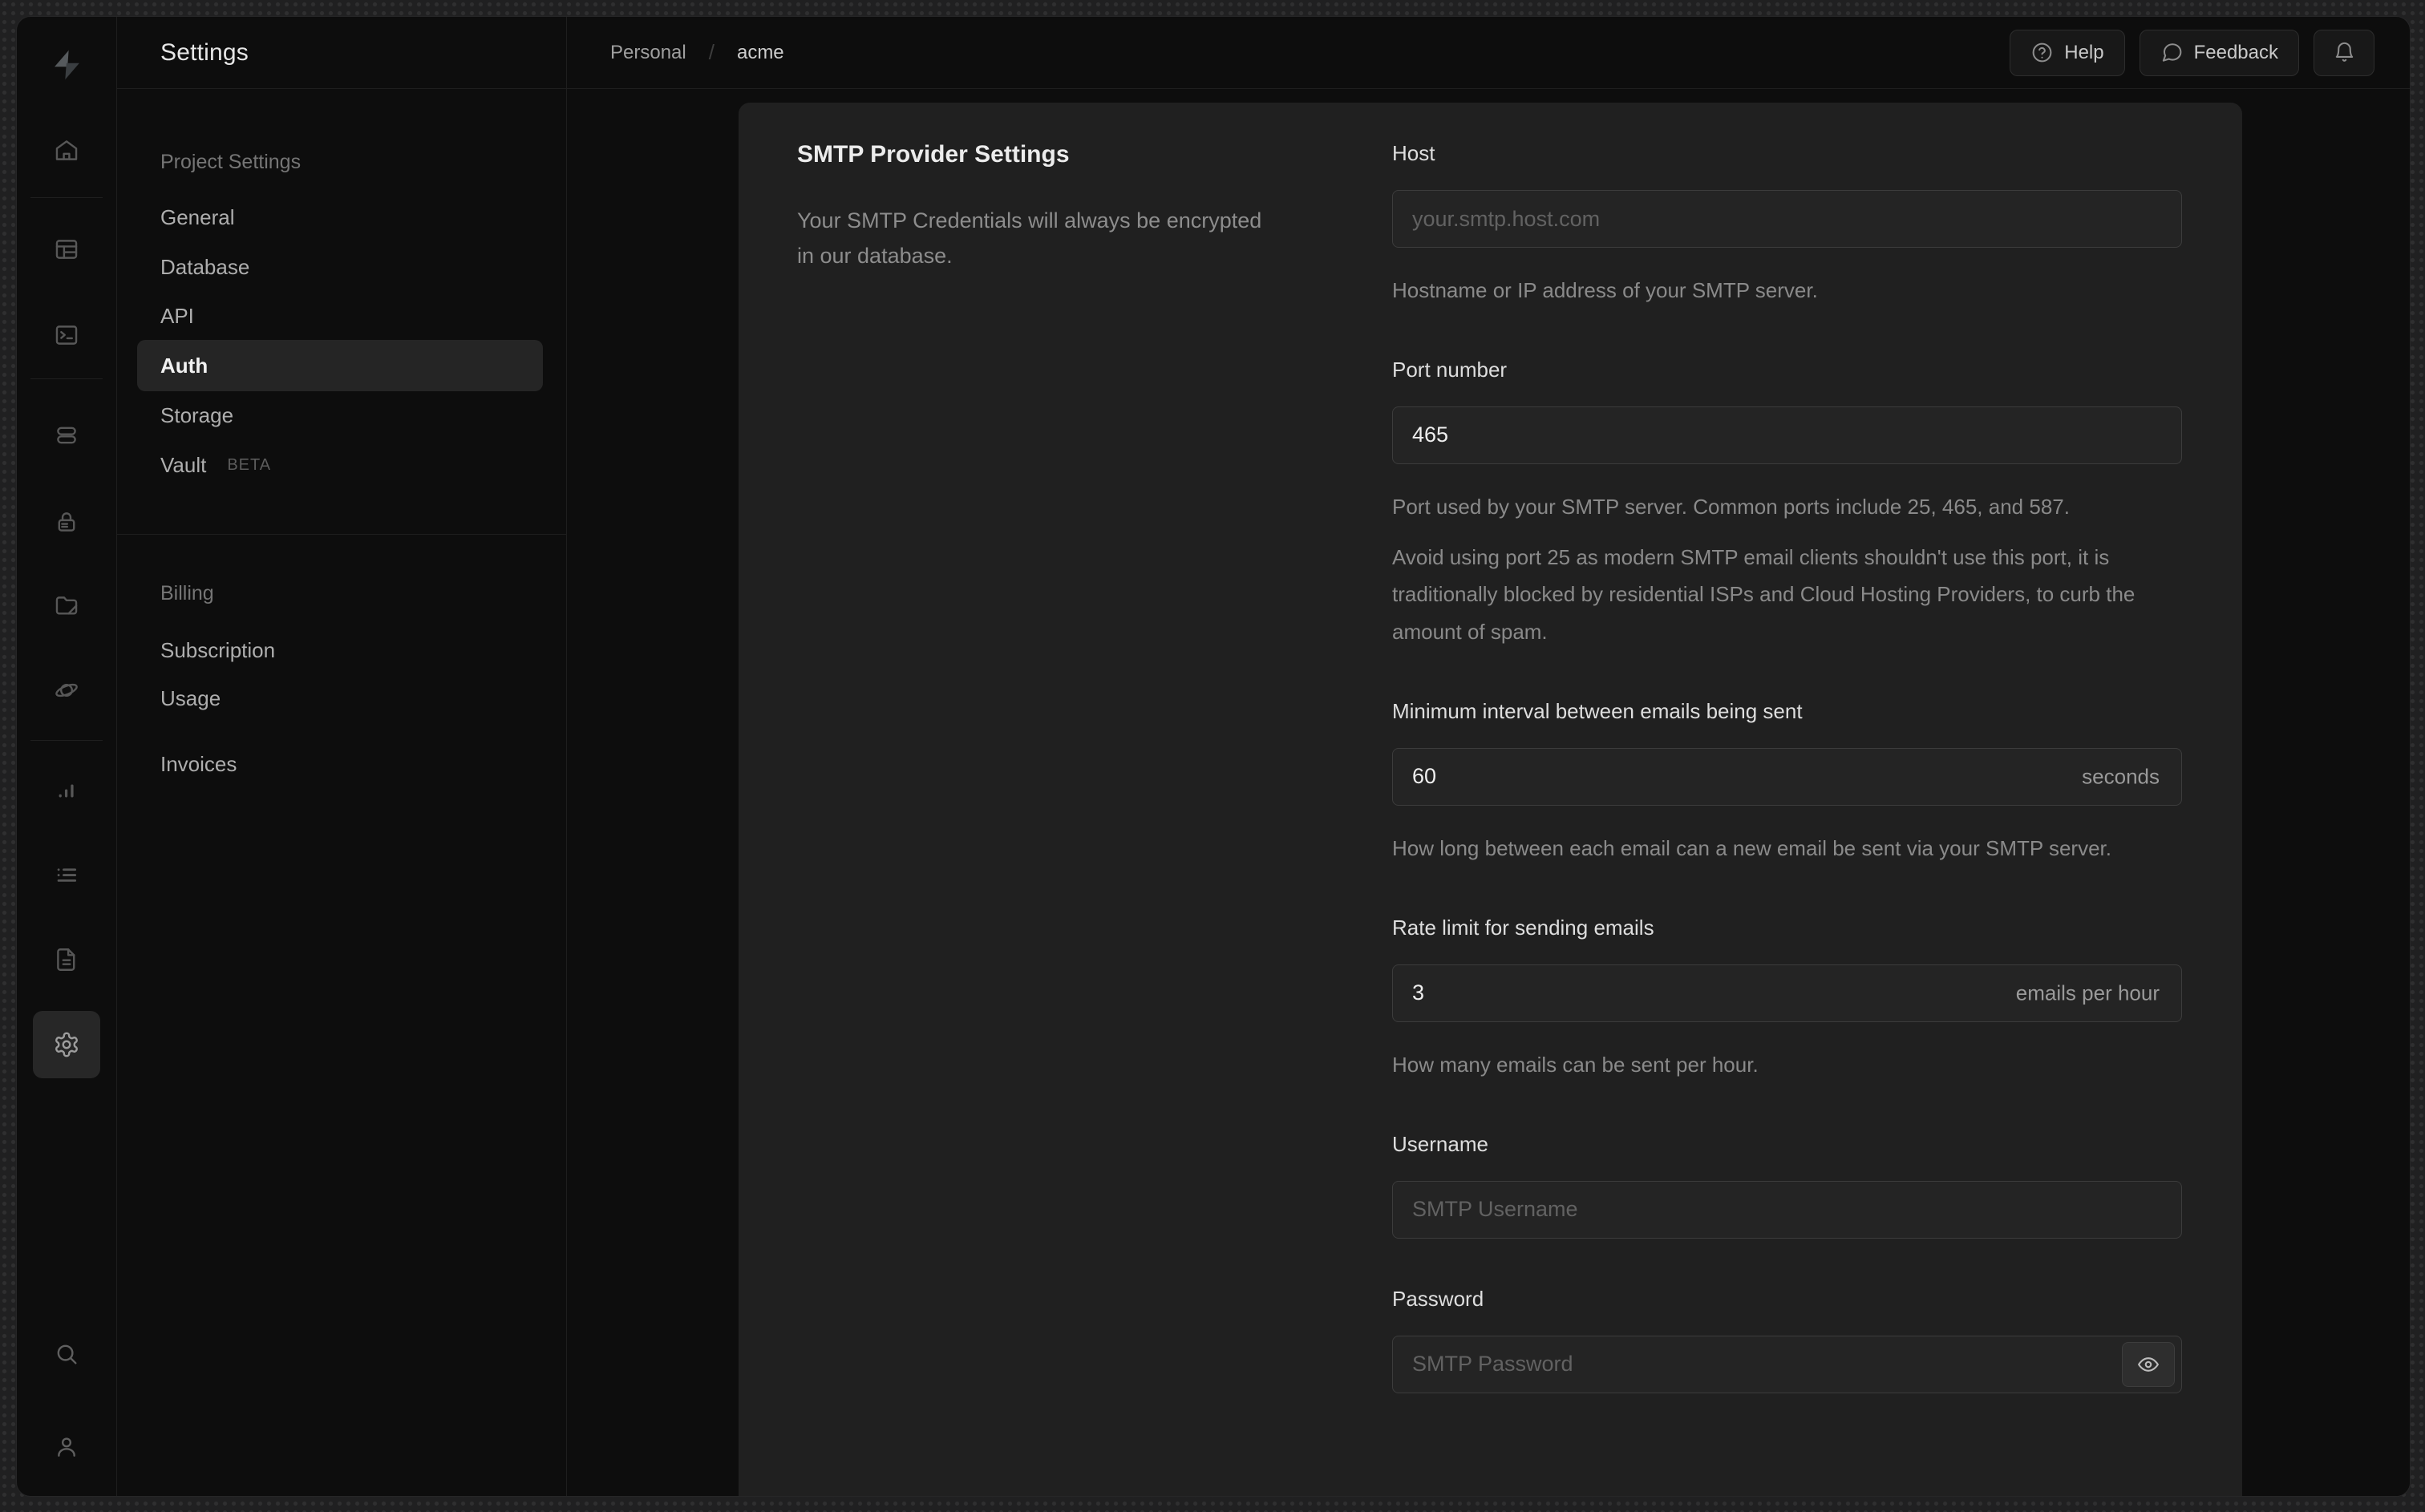 This screenshot has height=1512, width=2425. I want to click on sidebar-item-subscription: Subscription, so click(351, 650).